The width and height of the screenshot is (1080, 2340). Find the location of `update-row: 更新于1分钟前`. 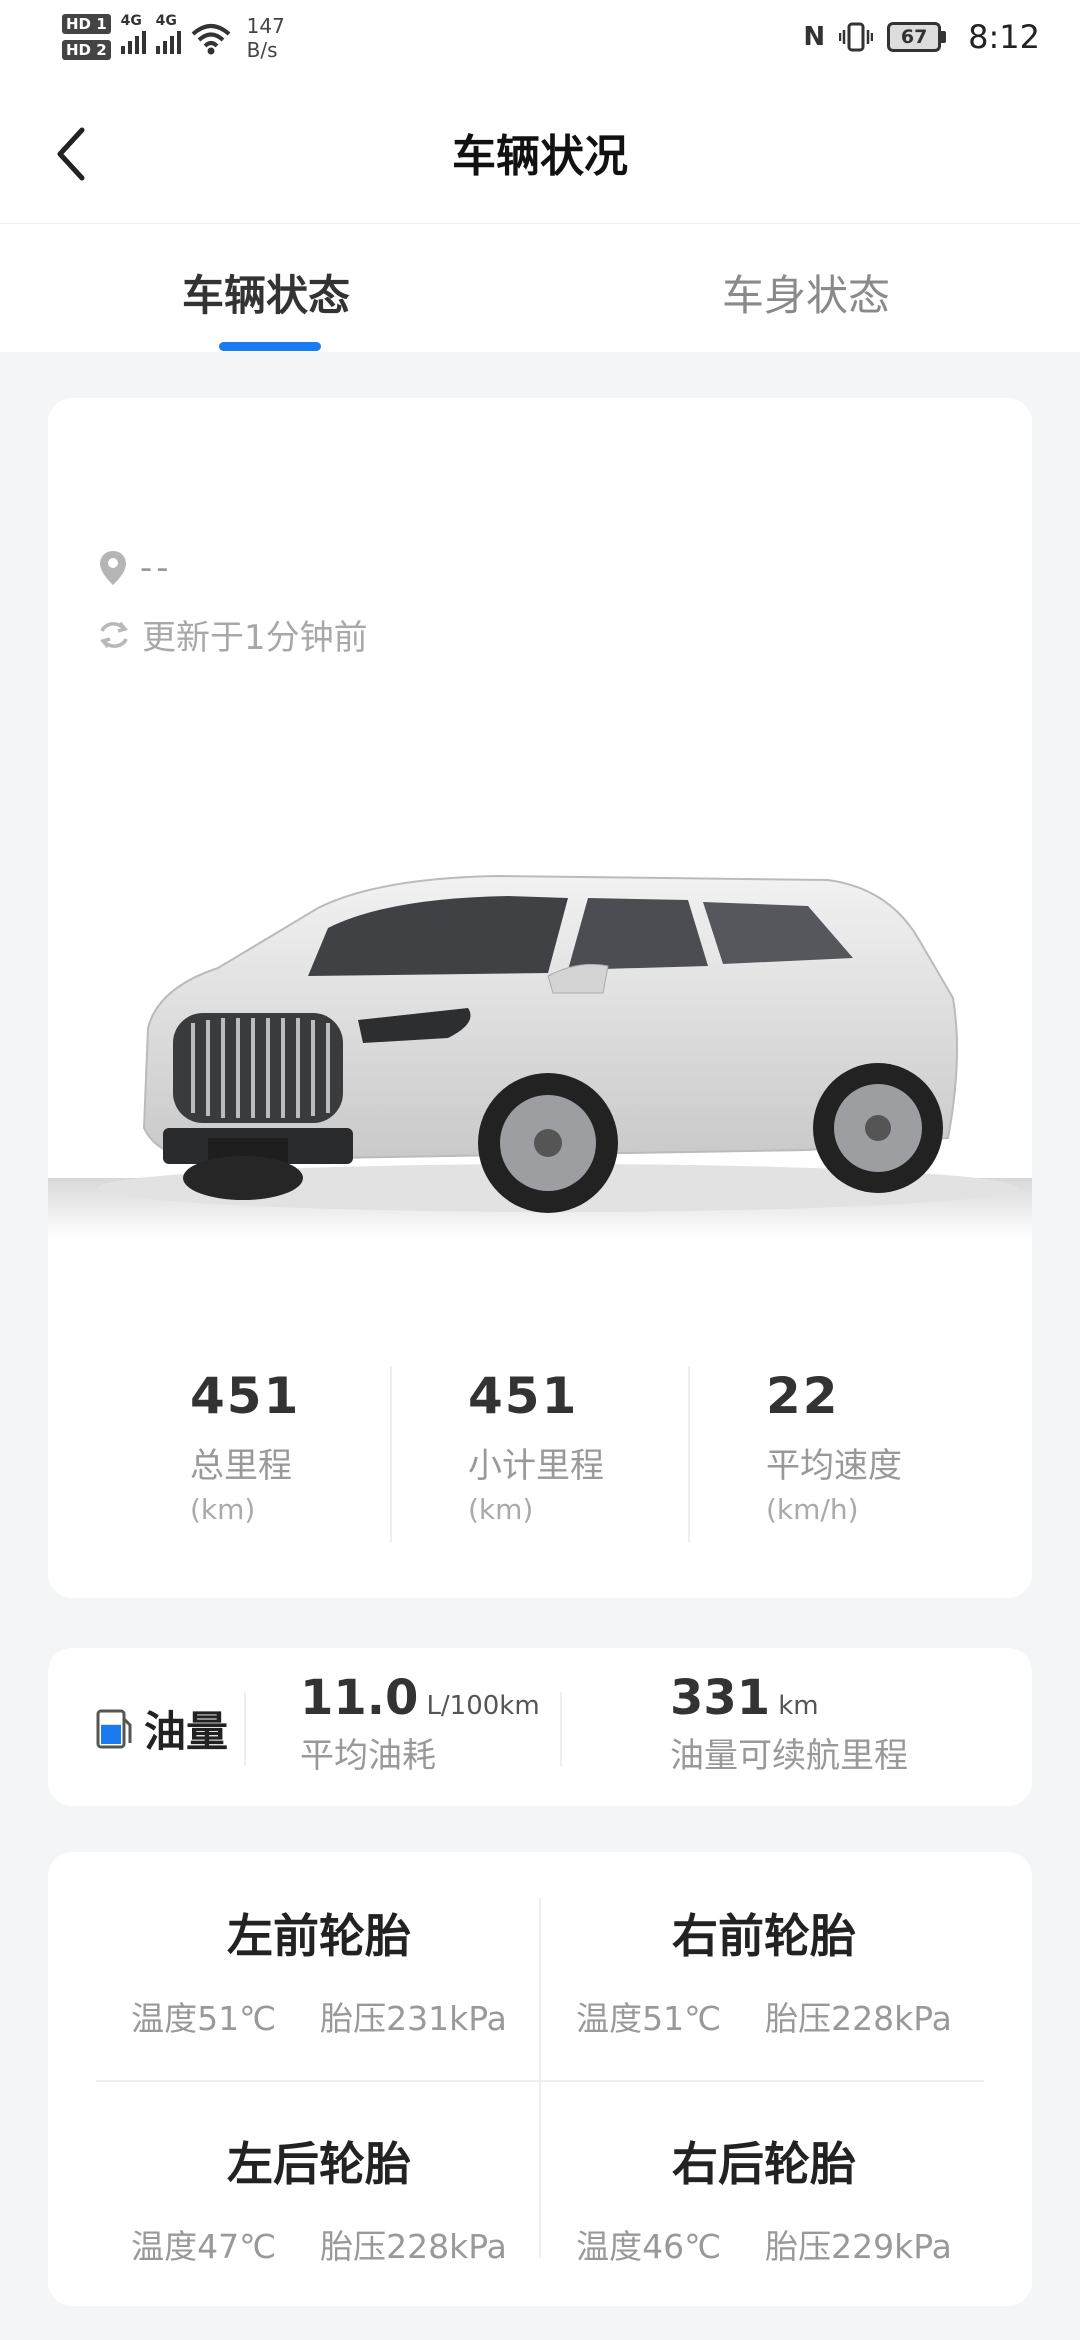

update-row: 更新于1分钟前 is located at coordinates (233, 634).